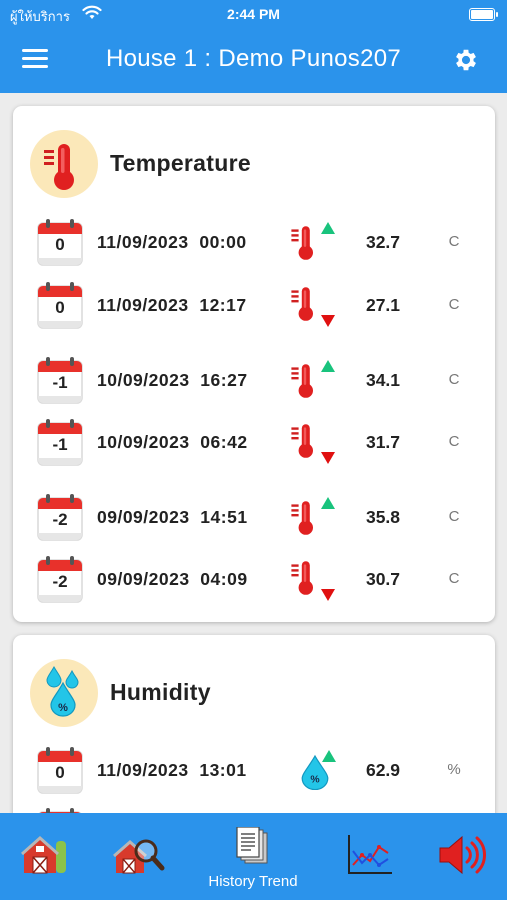  Describe the element at coordinates (254, 771) in the screenshot. I see `humidity-row: 0 11/09/2023 13:01 62.9 %` at that location.